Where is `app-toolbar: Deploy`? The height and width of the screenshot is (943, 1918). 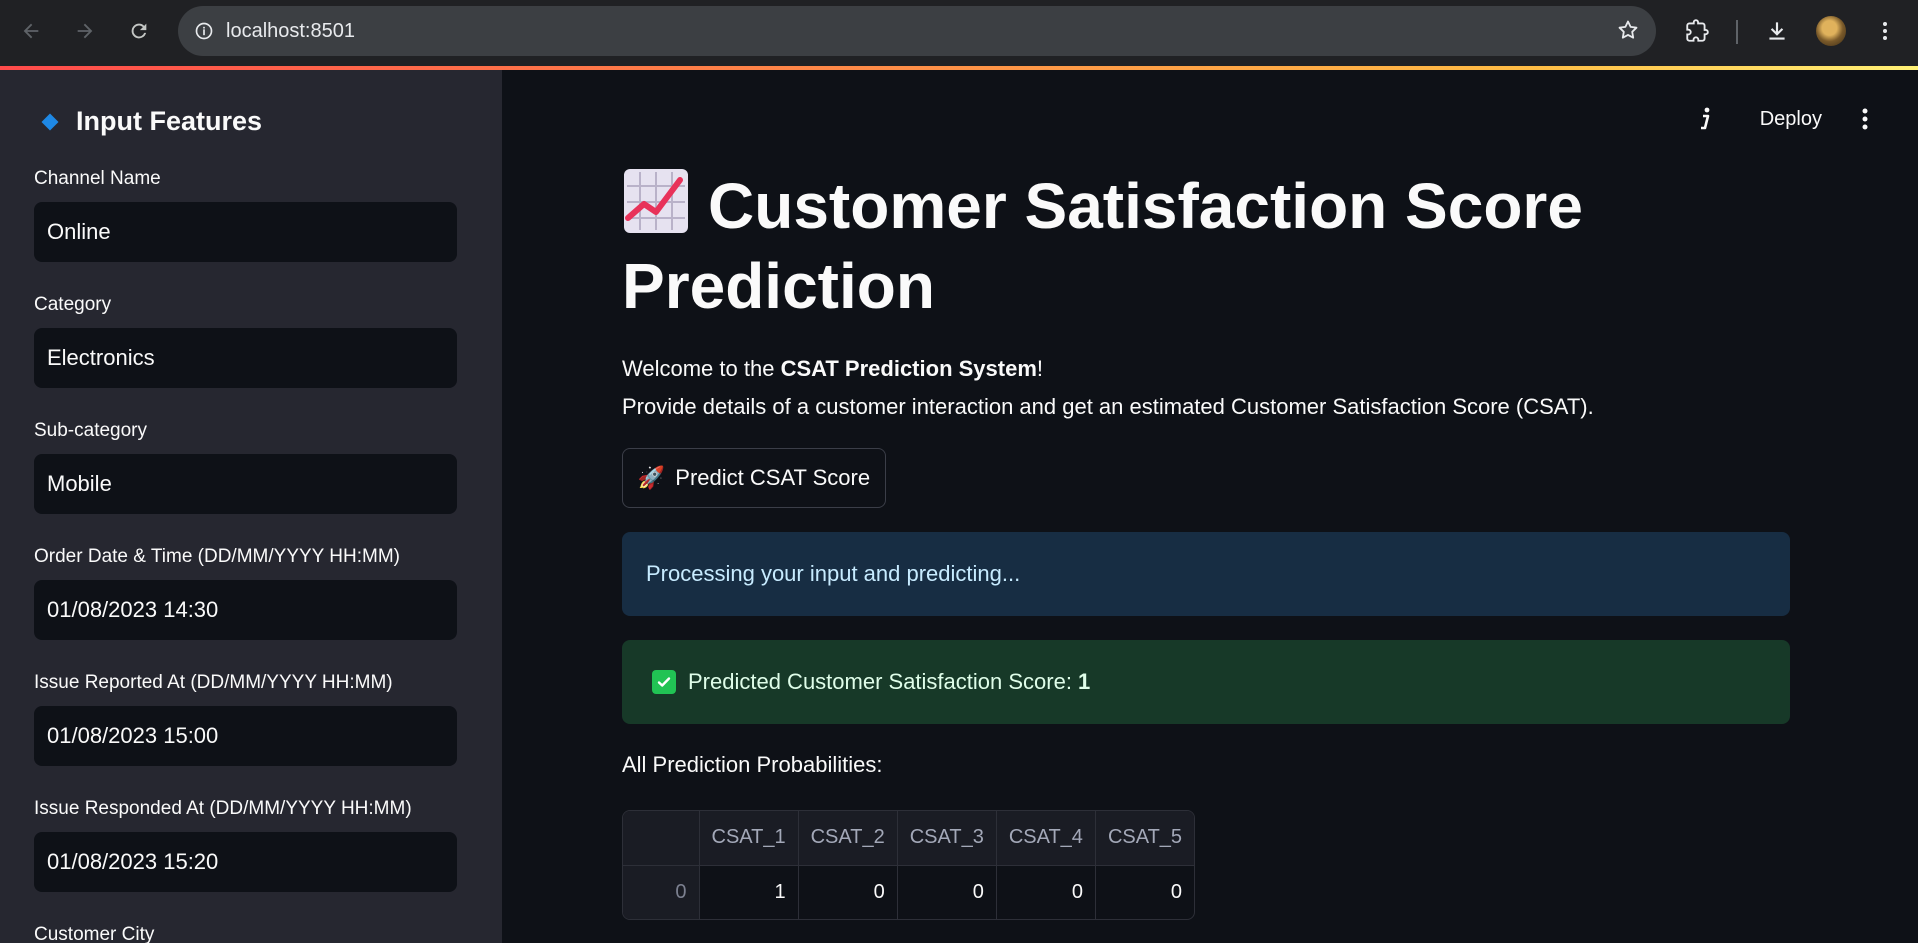
app-toolbar: Deploy is located at coordinates (1785, 119).